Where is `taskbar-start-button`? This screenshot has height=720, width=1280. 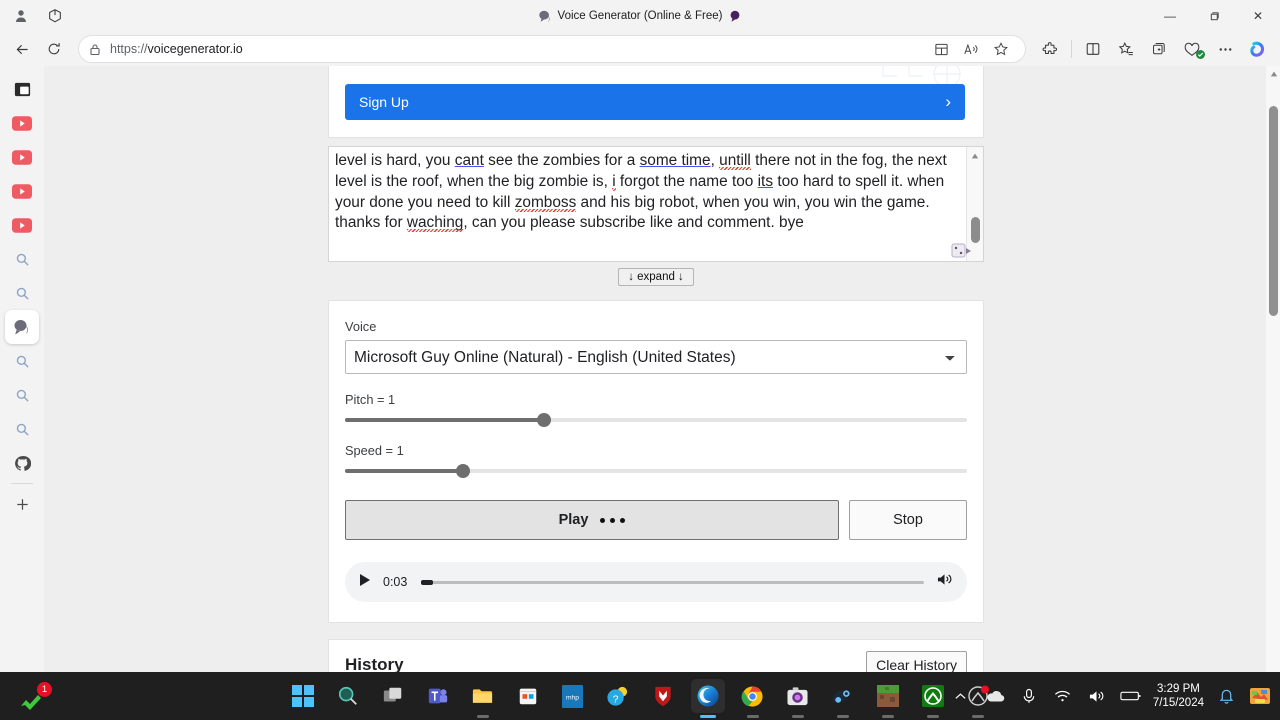 taskbar-start-button is located at coordinates (303, 696).